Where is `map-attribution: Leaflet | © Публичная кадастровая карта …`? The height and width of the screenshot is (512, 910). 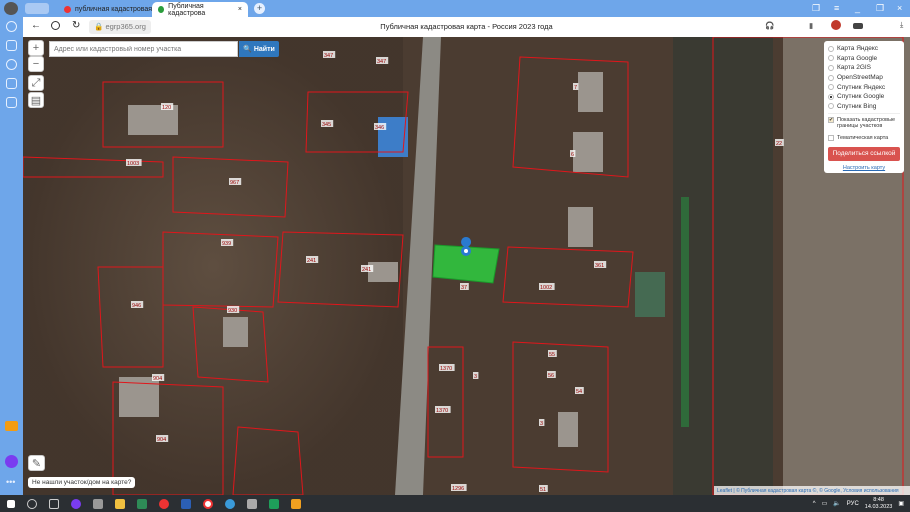 map-attribution: Leaflet | © Публичная кадастровая карта … is located at coordinates (812, 490).